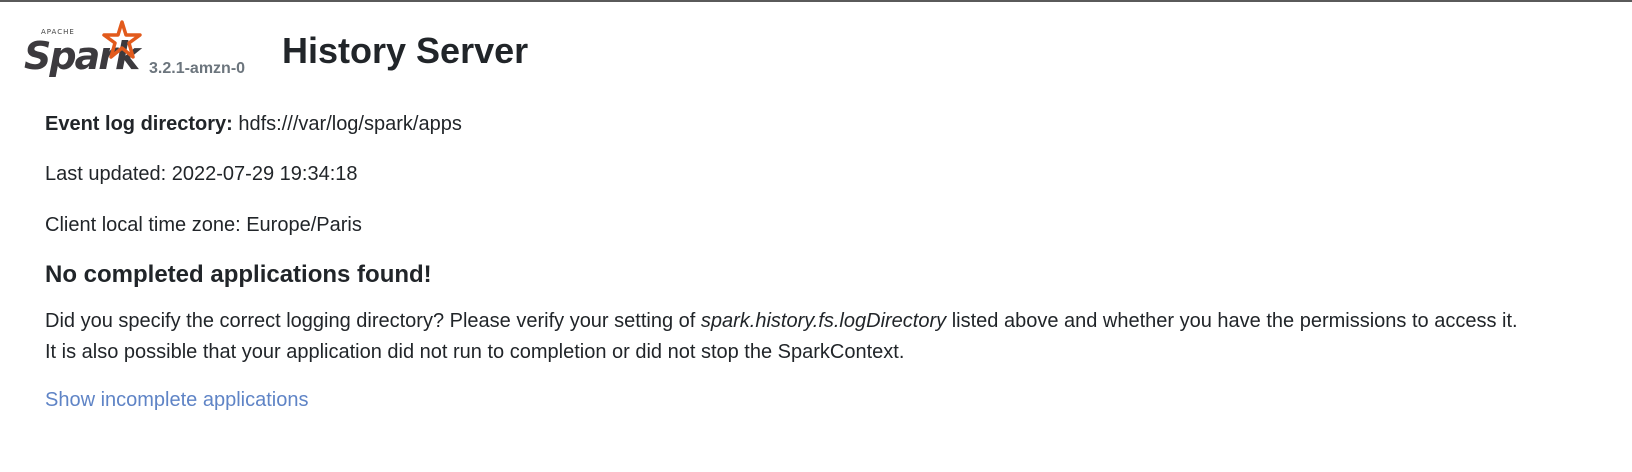 The height and width of the screenshot is (472, 1632). I want to click on client-timezone: Client local time zone: Europe/Paris, so click(203, 225).